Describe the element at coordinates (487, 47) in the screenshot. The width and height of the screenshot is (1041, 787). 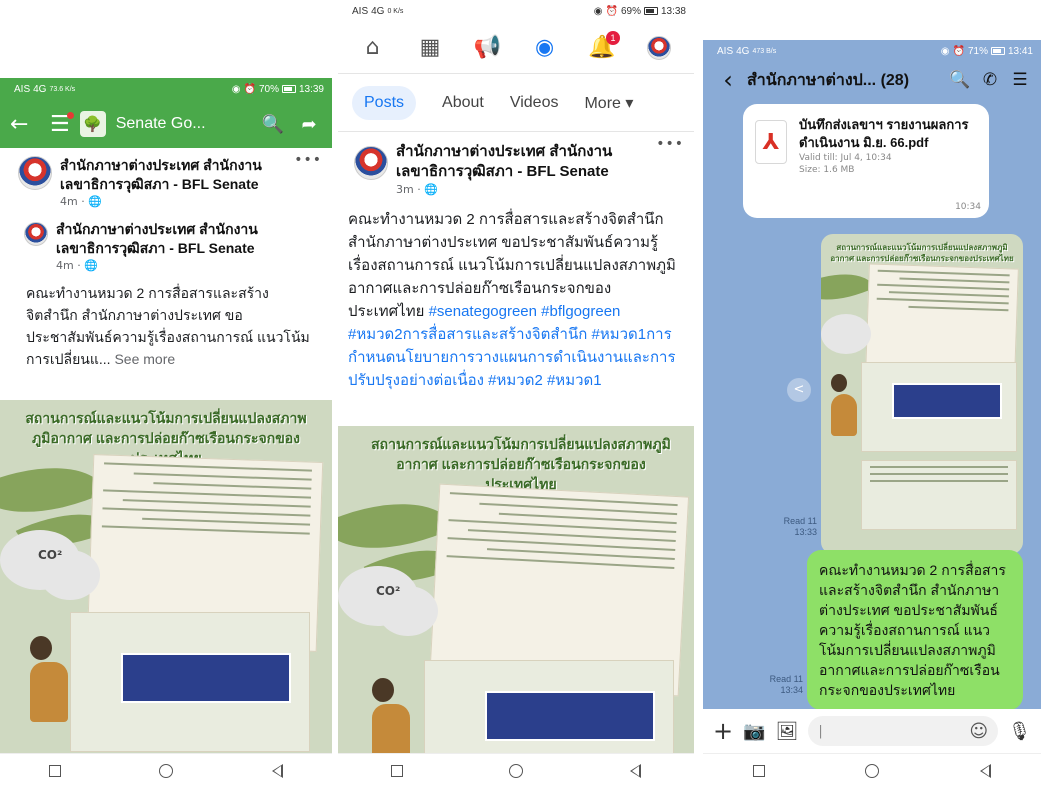
I see `megaphone-icon: 📢` at that location.